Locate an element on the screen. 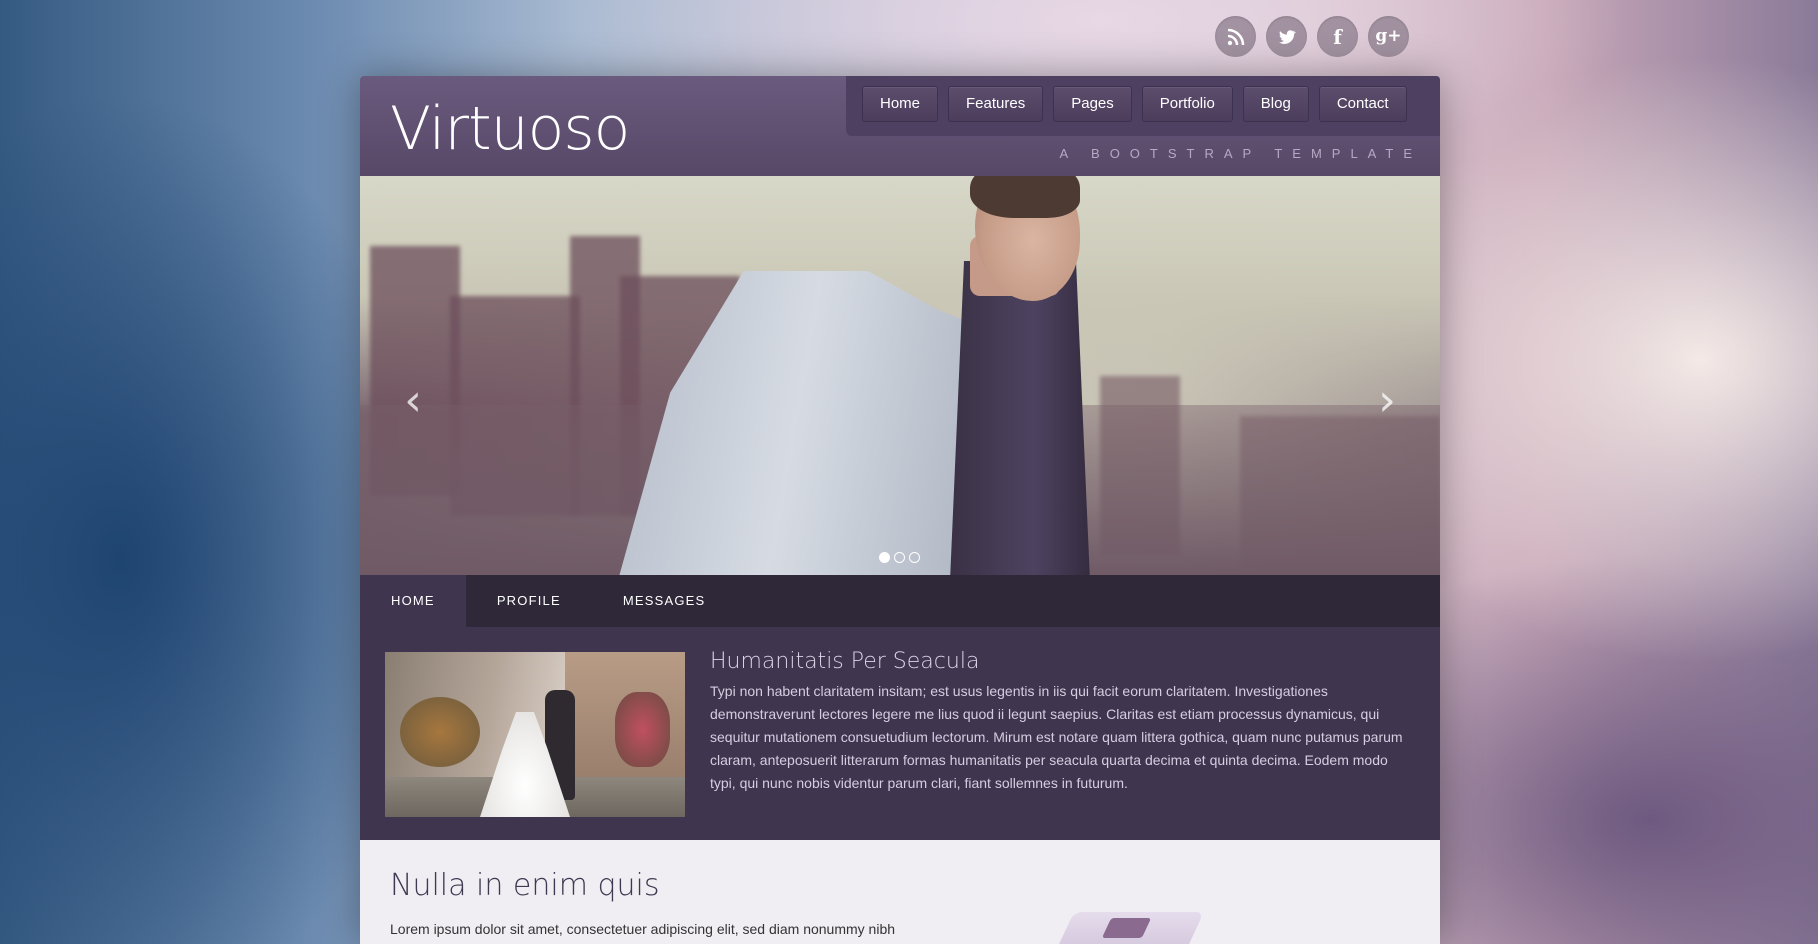 Image resolution: width=1818 pixels, height=944 pixels. carousel-indicators is located at coordinates (899, 557).